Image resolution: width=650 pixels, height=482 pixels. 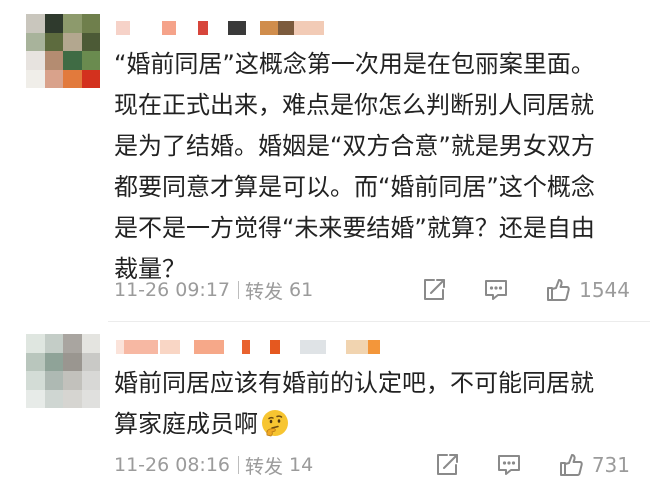 I want to click on like-count: 1544, so click(x=604, y=290).